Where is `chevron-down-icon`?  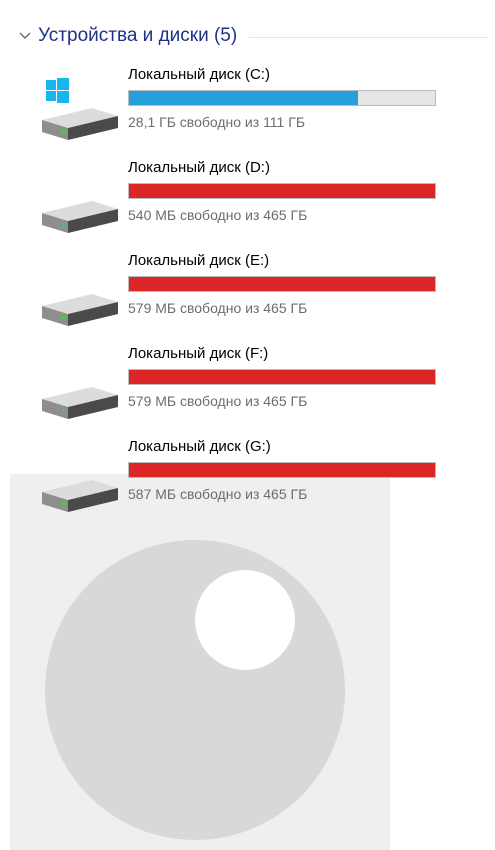 chevron-down-icon is located at coordinates (25, 36).